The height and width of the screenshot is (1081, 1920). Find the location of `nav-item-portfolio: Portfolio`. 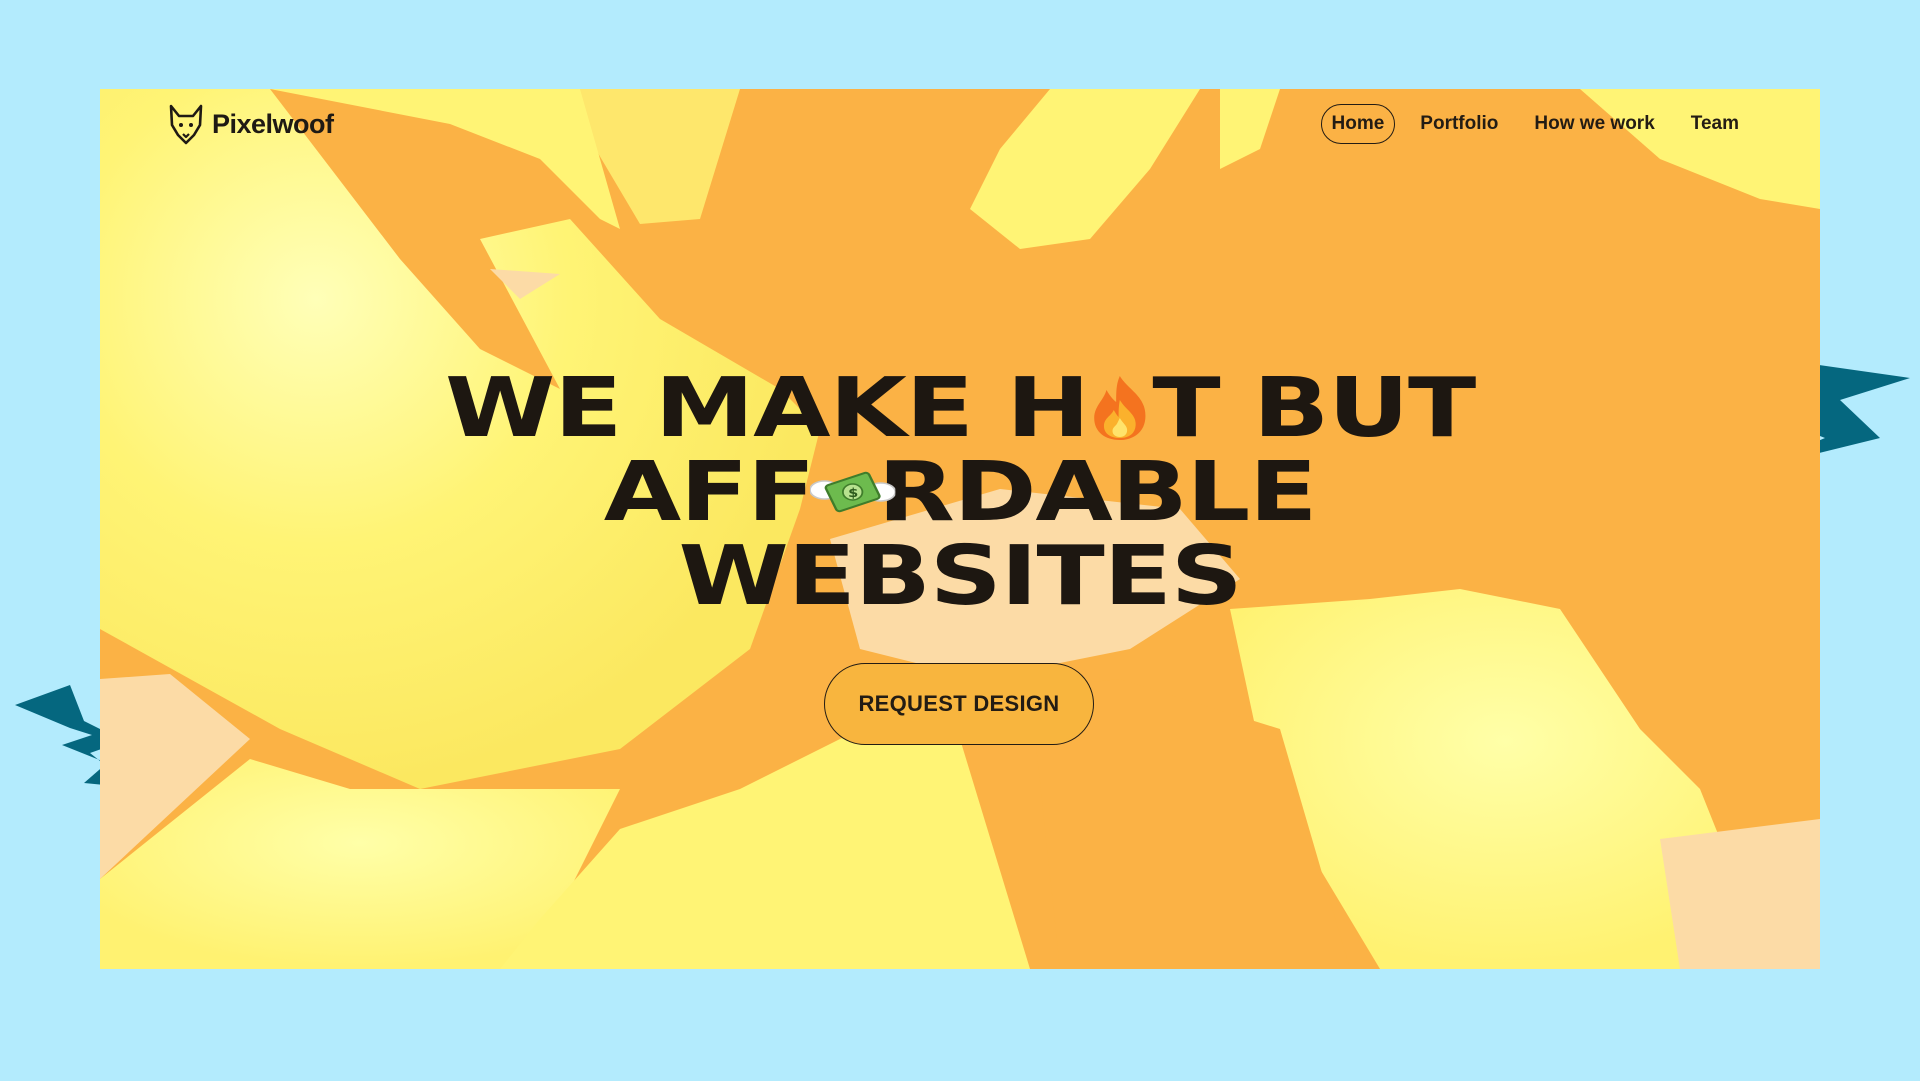

nav-item-portfolio: Portfolio is located at coordinates (1459, 124).